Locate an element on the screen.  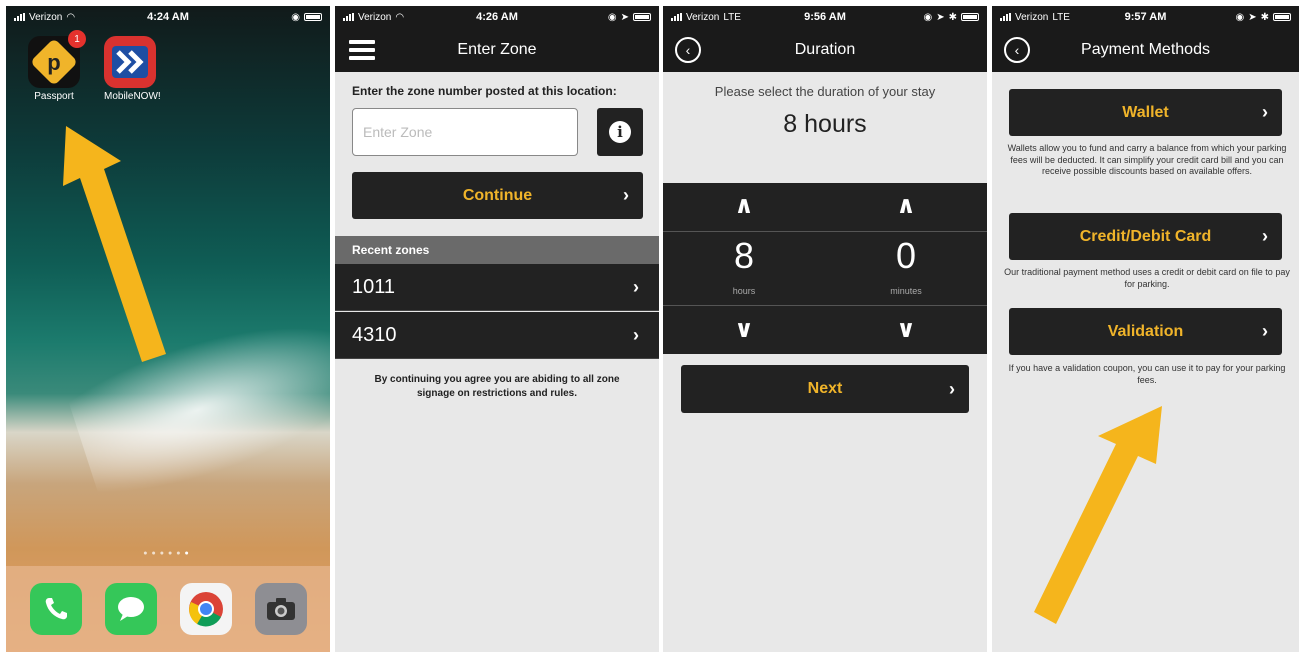
dock is located at coordinates (168, 609).